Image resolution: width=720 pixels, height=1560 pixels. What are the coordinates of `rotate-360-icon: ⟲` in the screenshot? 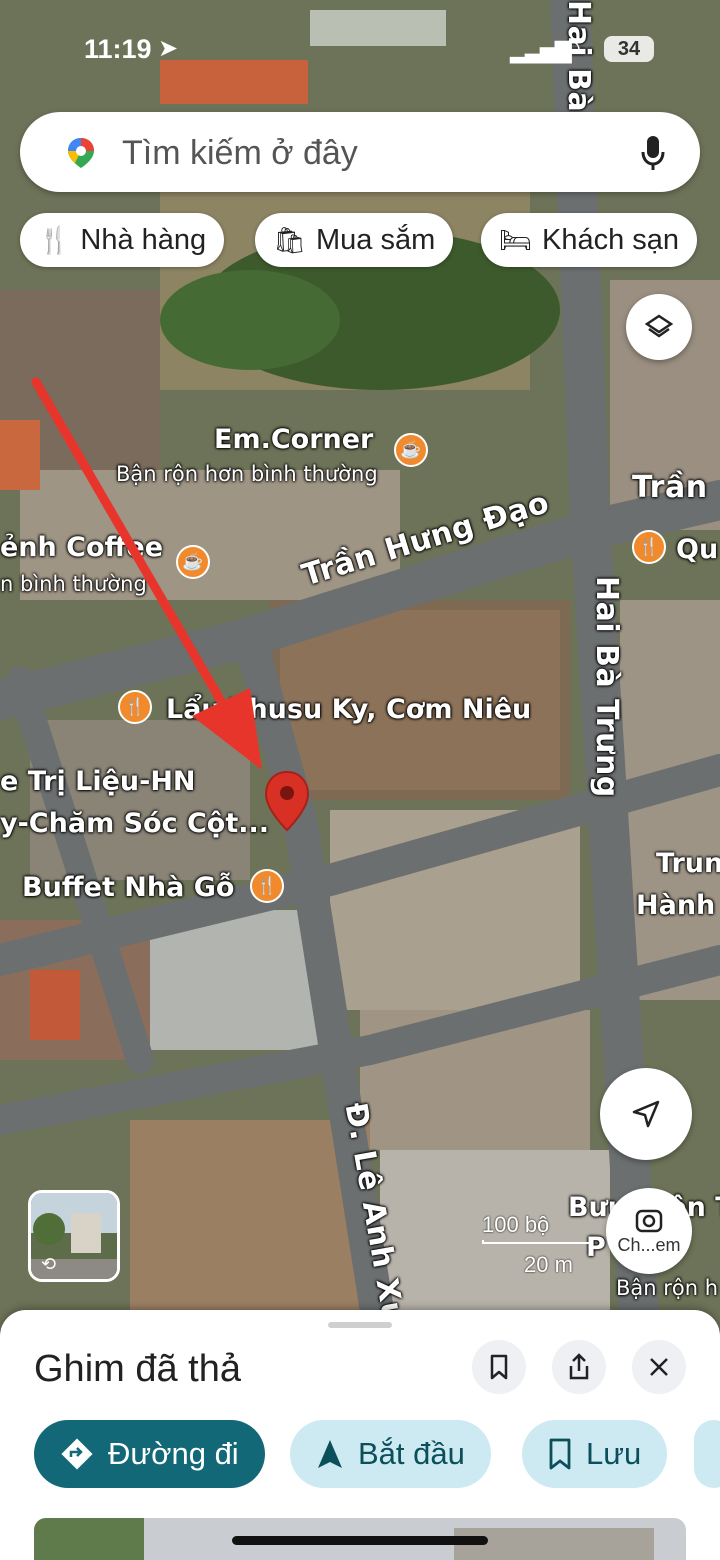 It's located at (49, 1264).